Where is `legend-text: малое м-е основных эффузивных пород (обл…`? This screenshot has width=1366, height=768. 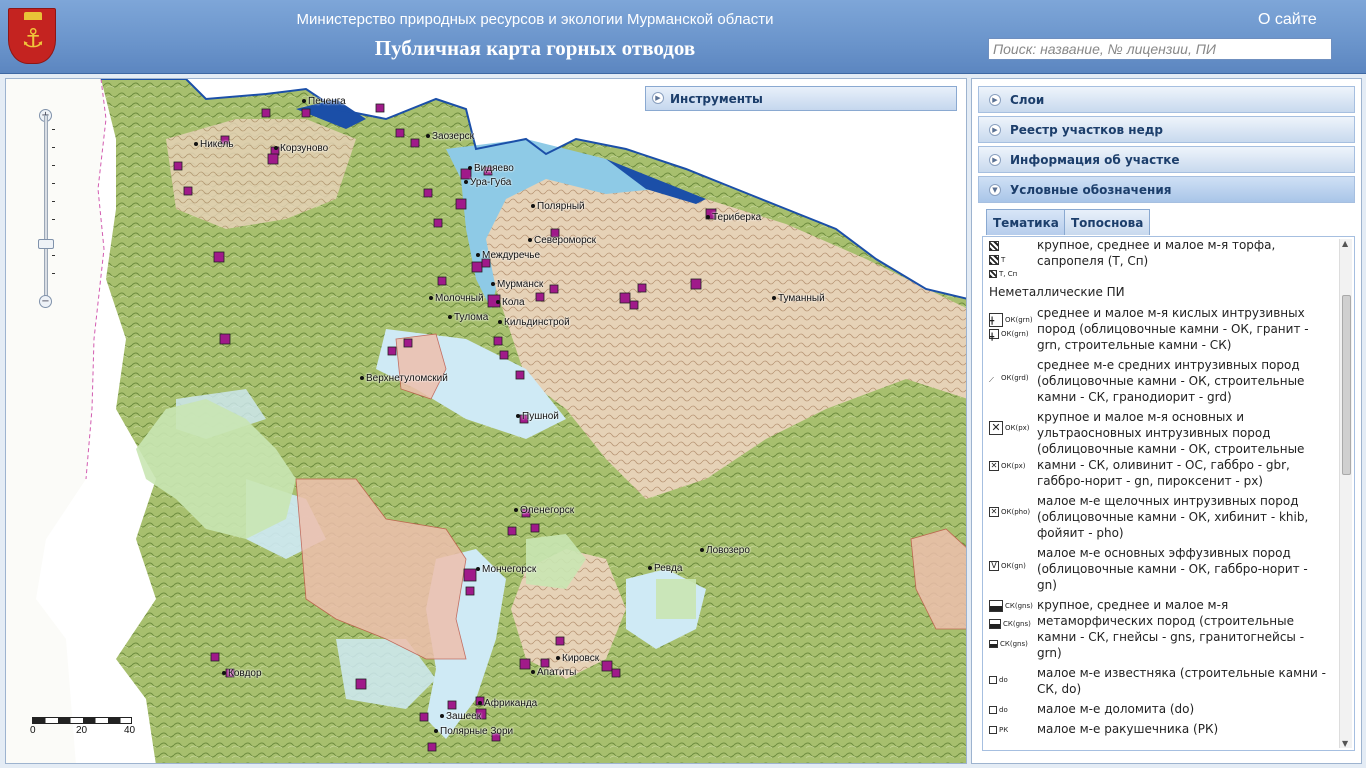
legend-text: малое м-е основных эффузивных пород (обл… is located at coordinates (1172, 569).